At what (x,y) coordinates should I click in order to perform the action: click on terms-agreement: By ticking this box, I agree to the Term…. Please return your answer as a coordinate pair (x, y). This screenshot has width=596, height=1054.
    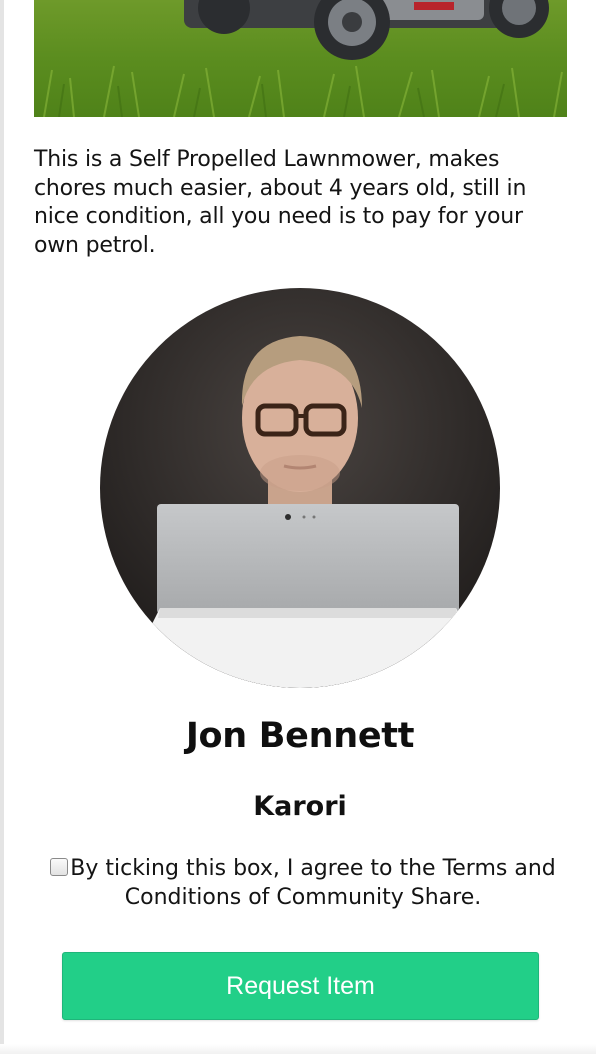
    Looking at the image, I should click on (303, 883).